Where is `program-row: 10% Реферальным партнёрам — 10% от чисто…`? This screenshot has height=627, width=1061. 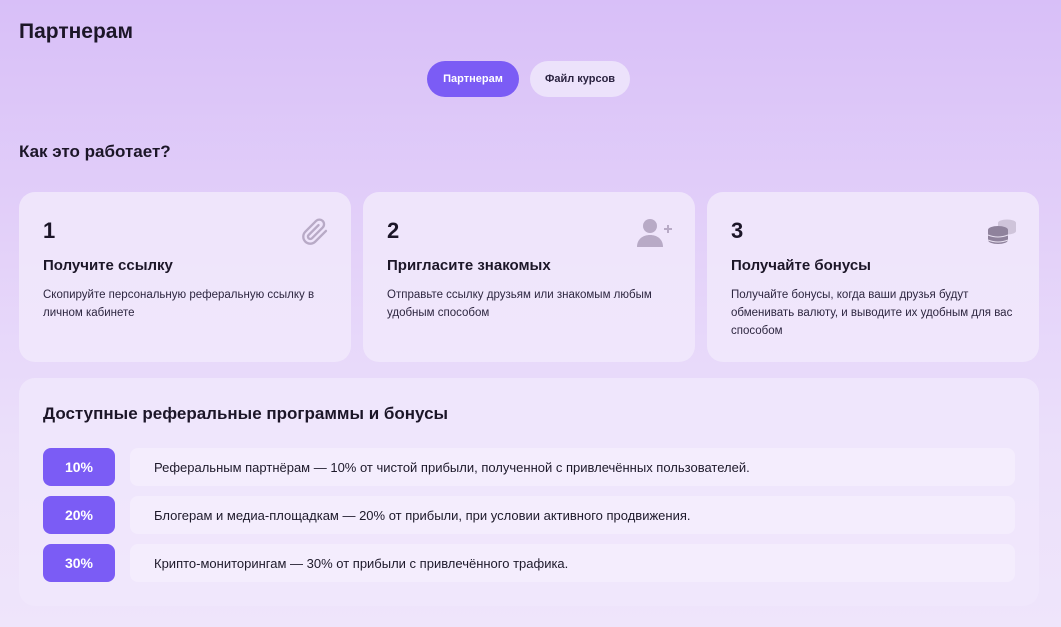 program-row: 10% Реферальным партнёрам — 10% от чисто… is located at coordinates (529, 467).